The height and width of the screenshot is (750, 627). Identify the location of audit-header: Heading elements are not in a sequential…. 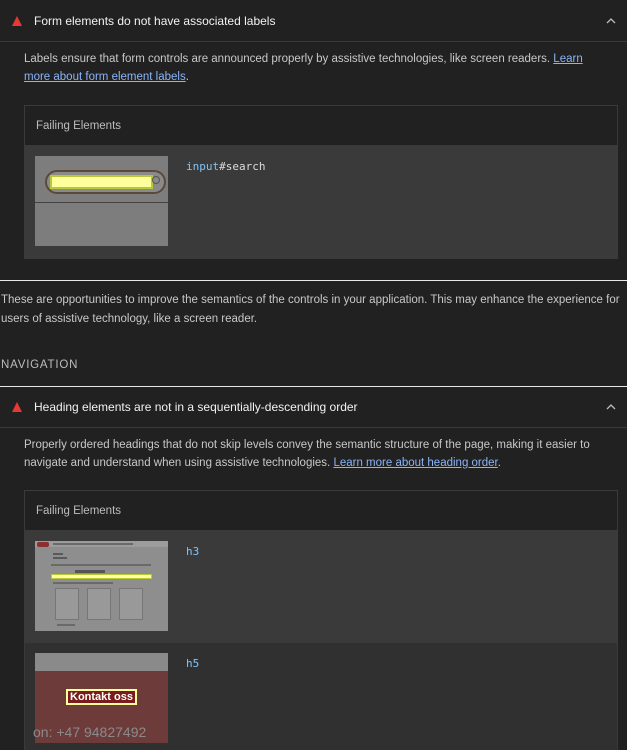
(313, 407).